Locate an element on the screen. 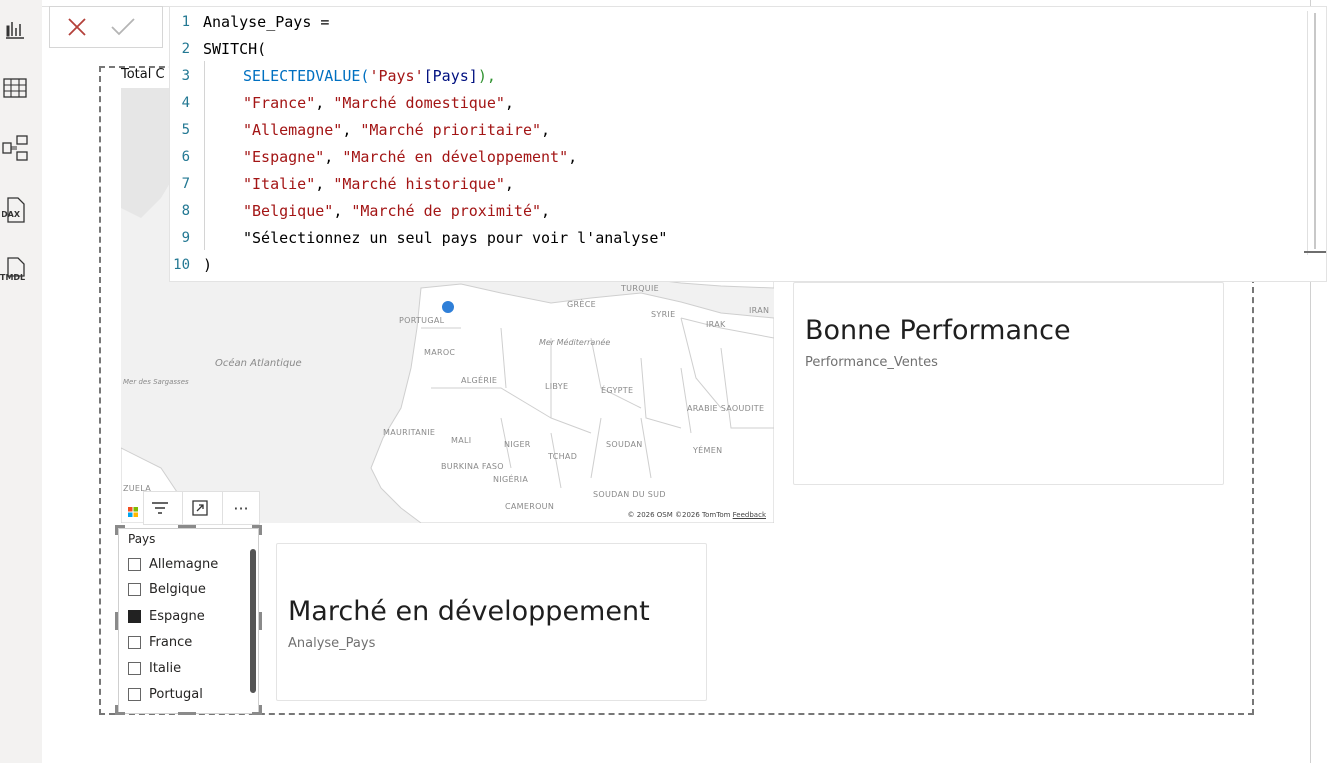 This screenshot has width=1327, height=763. close-icon is located at coordinates (77, 27).